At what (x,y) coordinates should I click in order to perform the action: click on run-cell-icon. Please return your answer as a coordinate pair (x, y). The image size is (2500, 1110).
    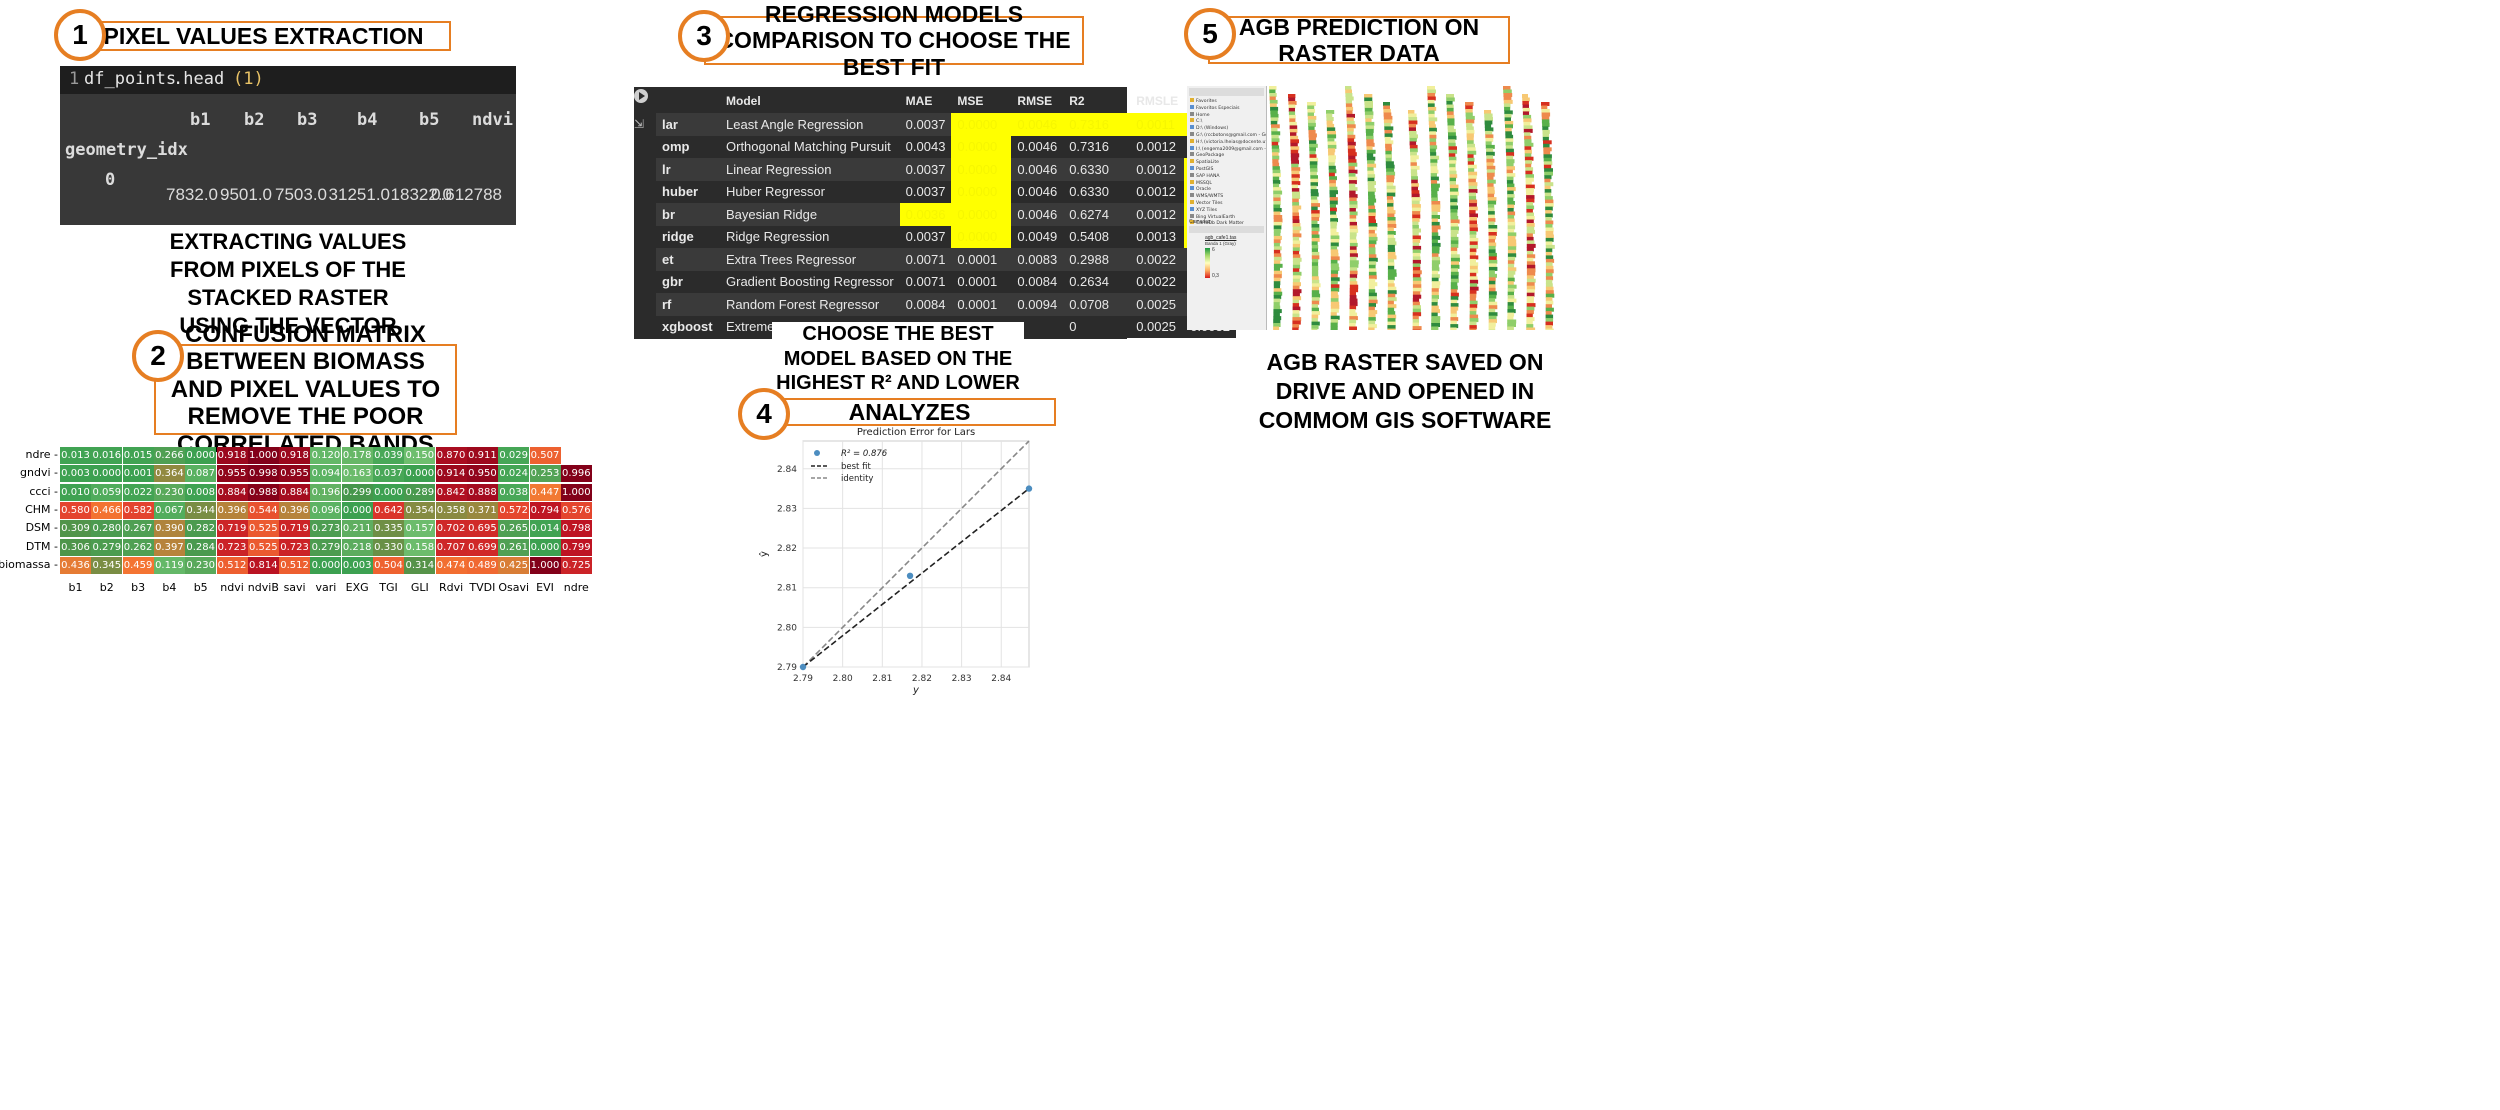
    Looking at the image, I should click on (641, 96).